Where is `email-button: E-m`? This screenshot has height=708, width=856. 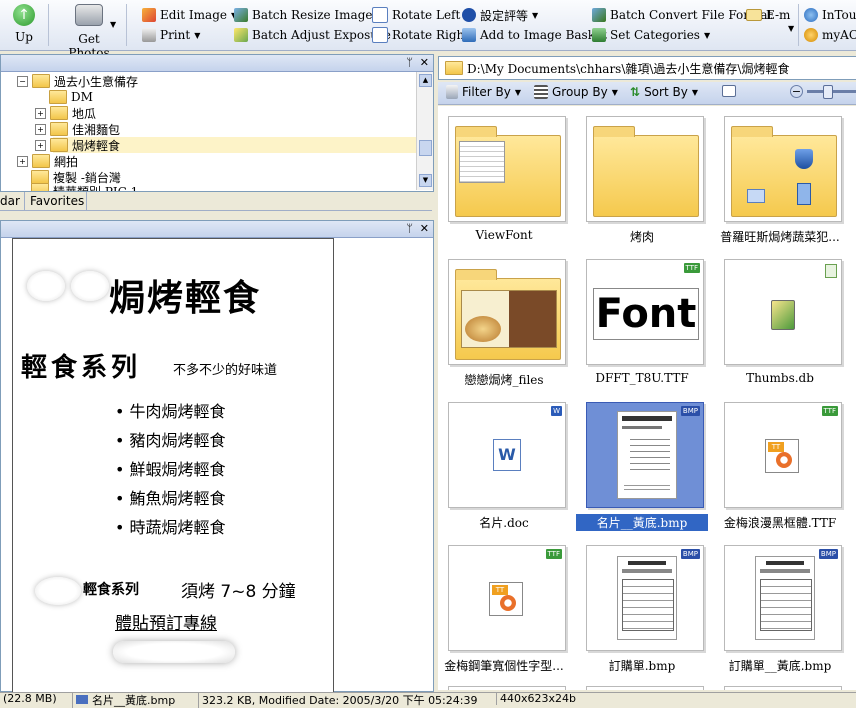 email-button: E-m is located at coordinates (768, 15).